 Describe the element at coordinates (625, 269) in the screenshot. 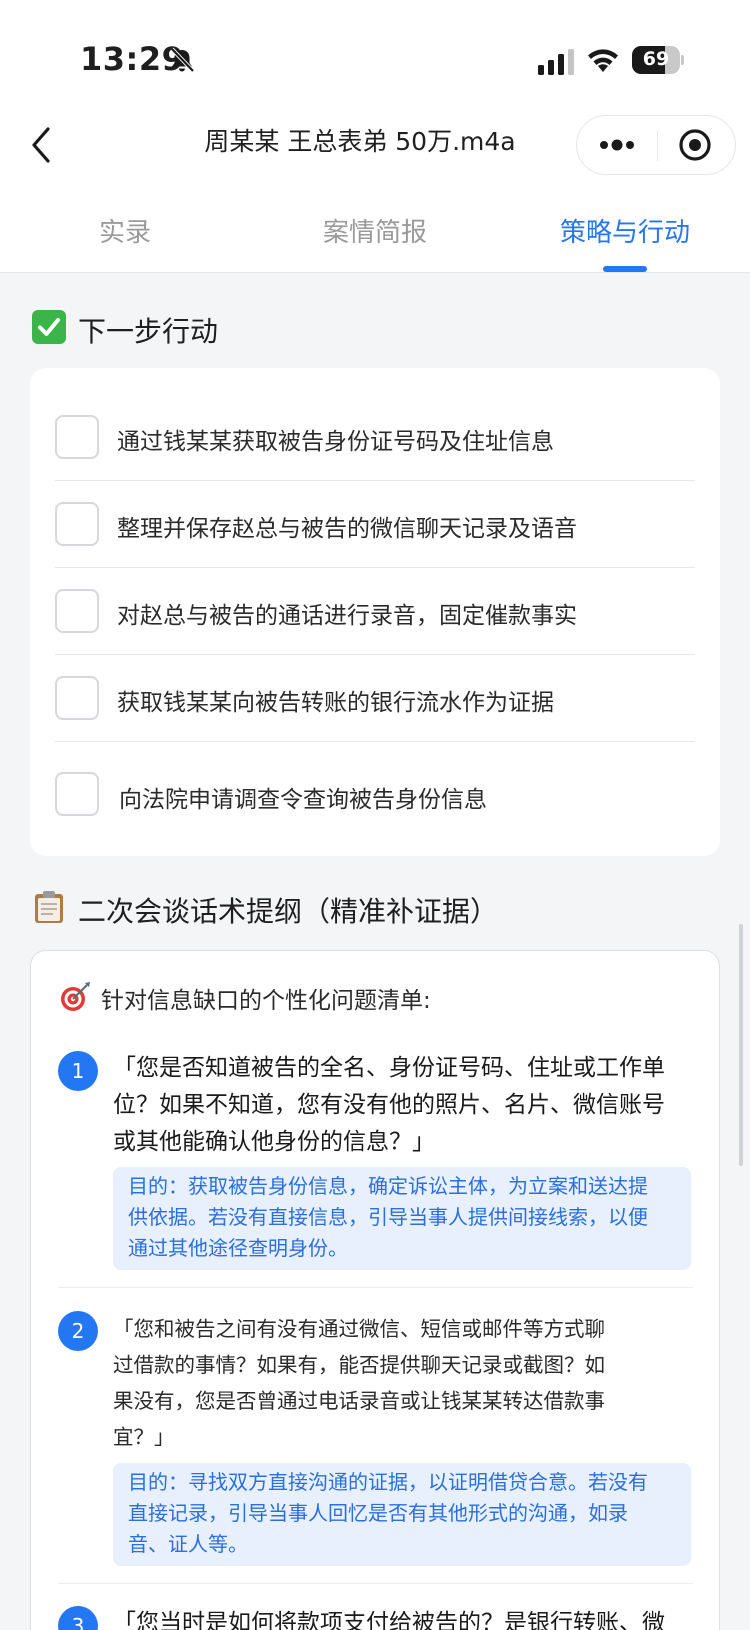

I see `active-tab-indicator` at that location.